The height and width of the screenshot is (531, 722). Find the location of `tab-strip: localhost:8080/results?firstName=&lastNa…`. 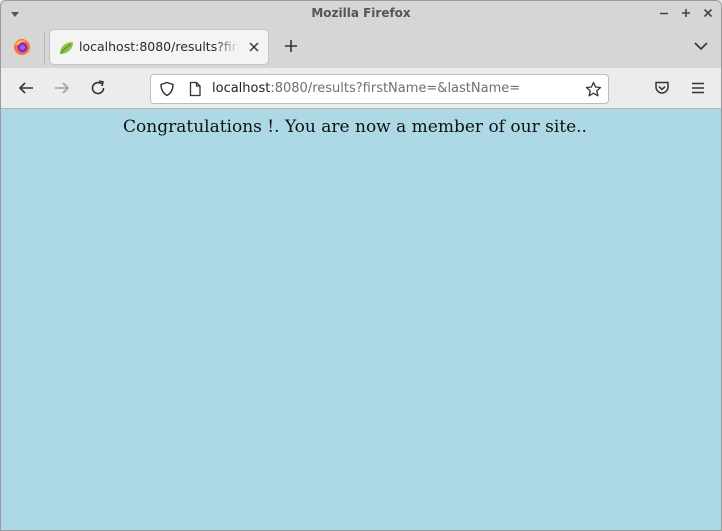

tab-strip: localhost:8080/results?firstName=&lastNa… is located at coordinates (361, 47).